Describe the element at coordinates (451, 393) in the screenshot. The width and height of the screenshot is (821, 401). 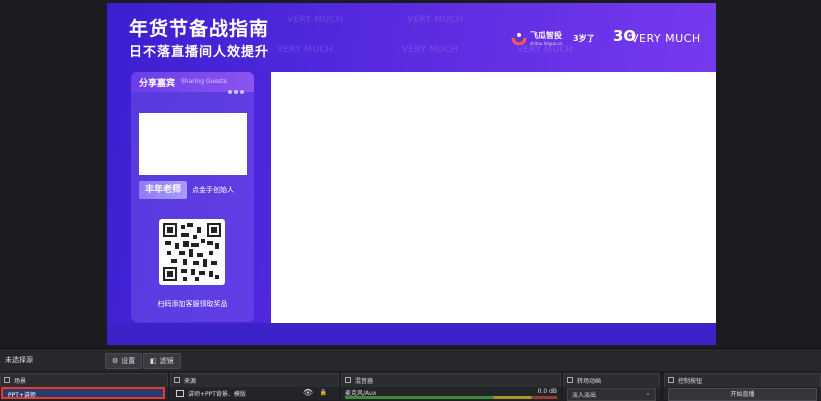
I see `mixer-panel: 麦克风/Aux 0.0 dB` at that location.